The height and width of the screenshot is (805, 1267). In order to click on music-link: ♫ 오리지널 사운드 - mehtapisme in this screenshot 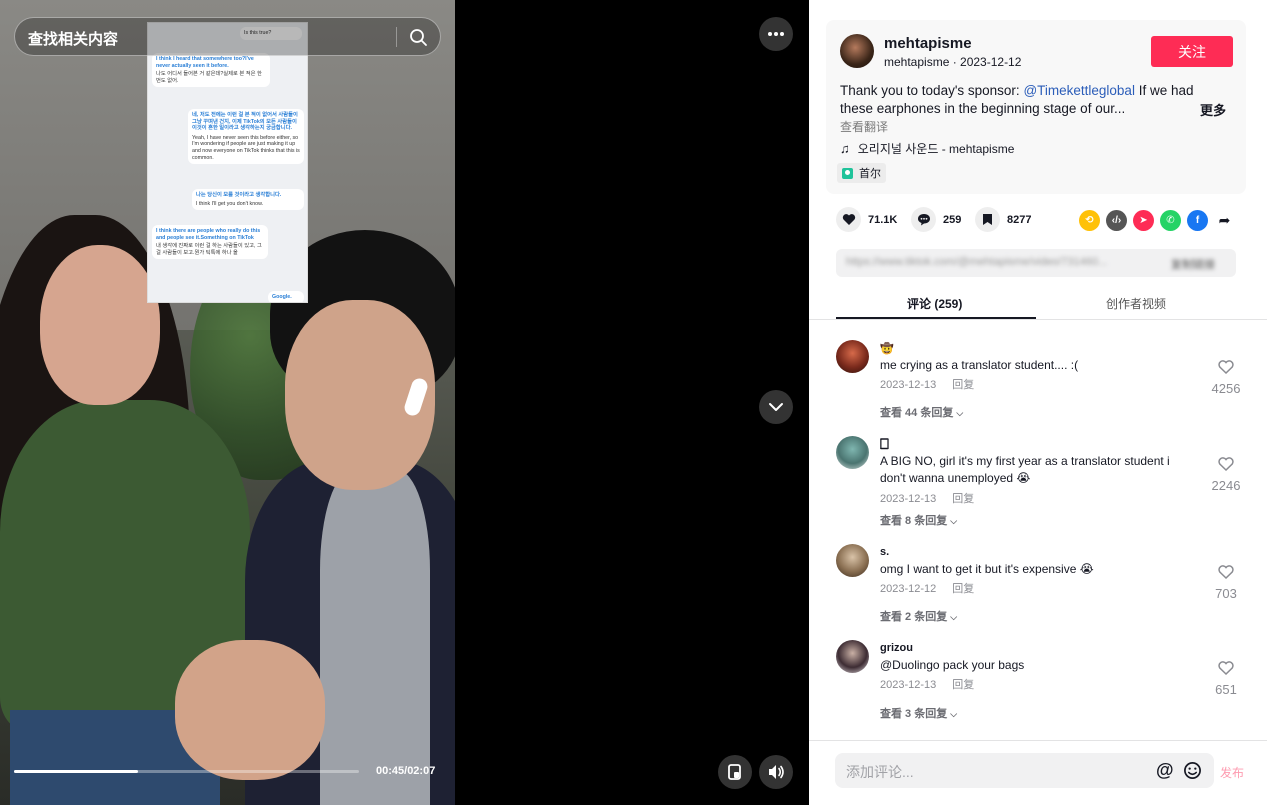, I will do `click(927, 148)`.